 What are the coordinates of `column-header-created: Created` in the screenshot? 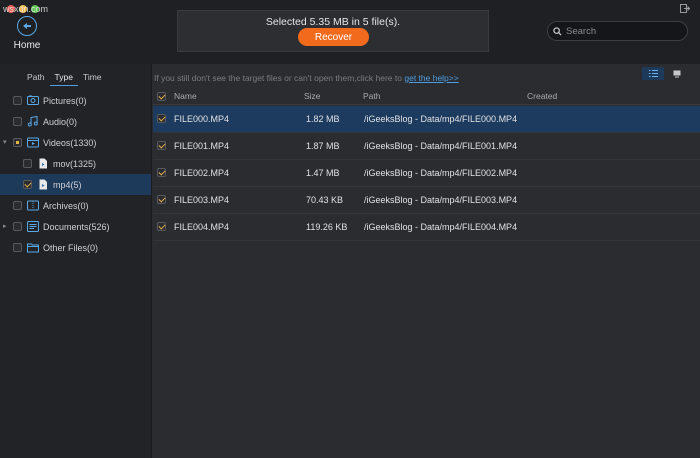 It's located at (542, 96).